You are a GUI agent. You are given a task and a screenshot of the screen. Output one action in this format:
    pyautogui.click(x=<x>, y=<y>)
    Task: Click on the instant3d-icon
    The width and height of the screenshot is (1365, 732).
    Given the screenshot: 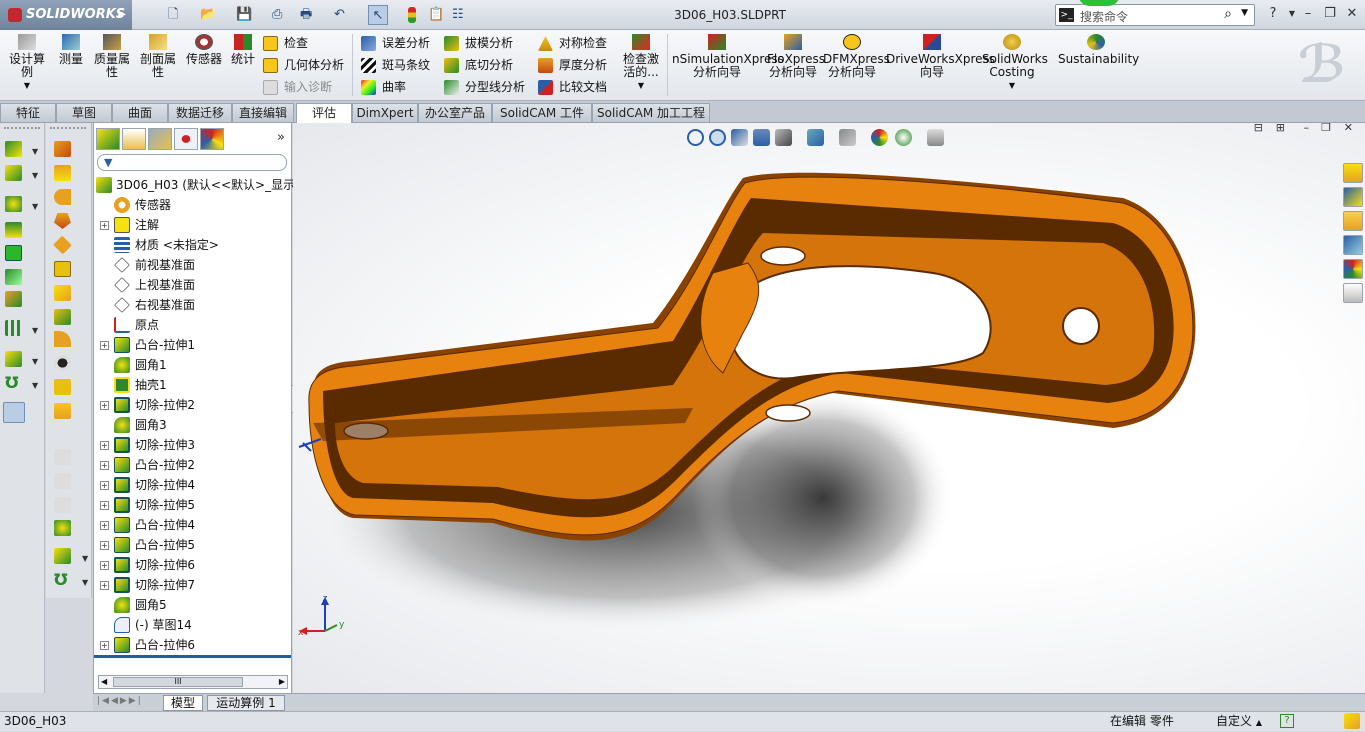 What is the action you would take?
    pyautogui.click(x=14, y=412)
    